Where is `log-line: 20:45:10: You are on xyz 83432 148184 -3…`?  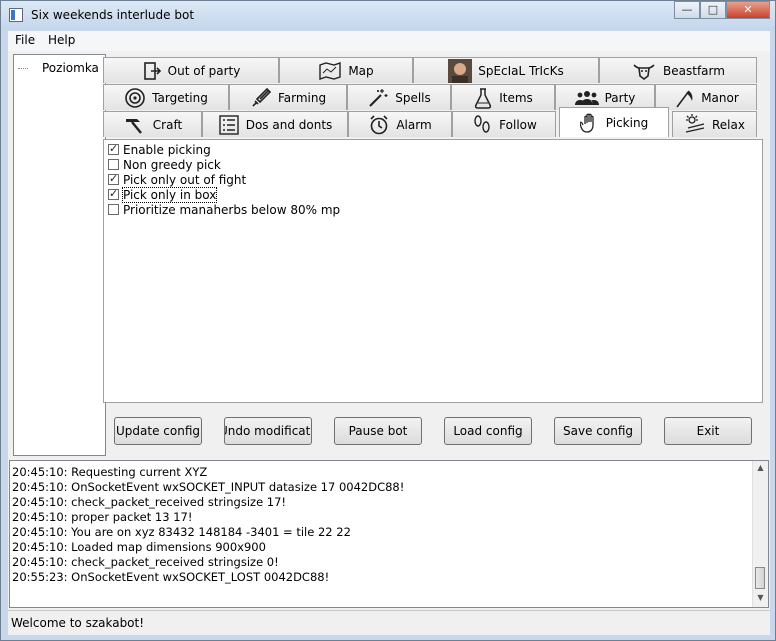
log-line: 20:45:10: You are on xyz 83432 148184 -3… is located at coordinates (181, 532).